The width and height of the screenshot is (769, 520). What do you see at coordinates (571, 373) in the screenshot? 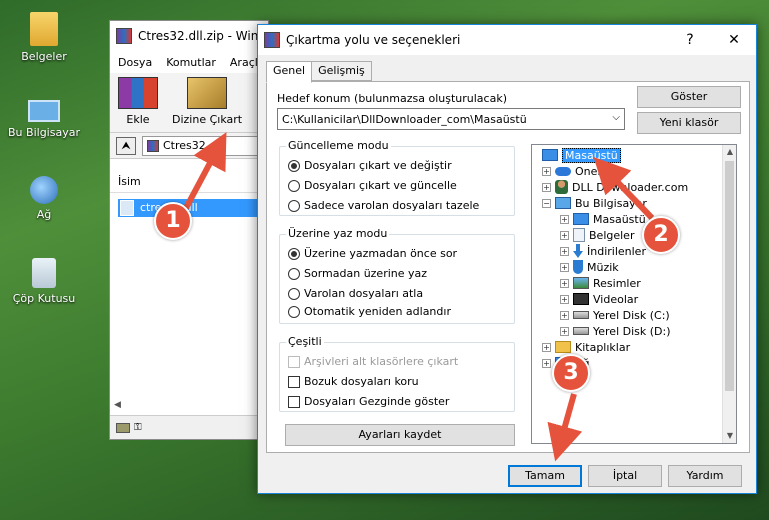
I see `annotation-badge-3: 3` at bounding box center [571, 373].